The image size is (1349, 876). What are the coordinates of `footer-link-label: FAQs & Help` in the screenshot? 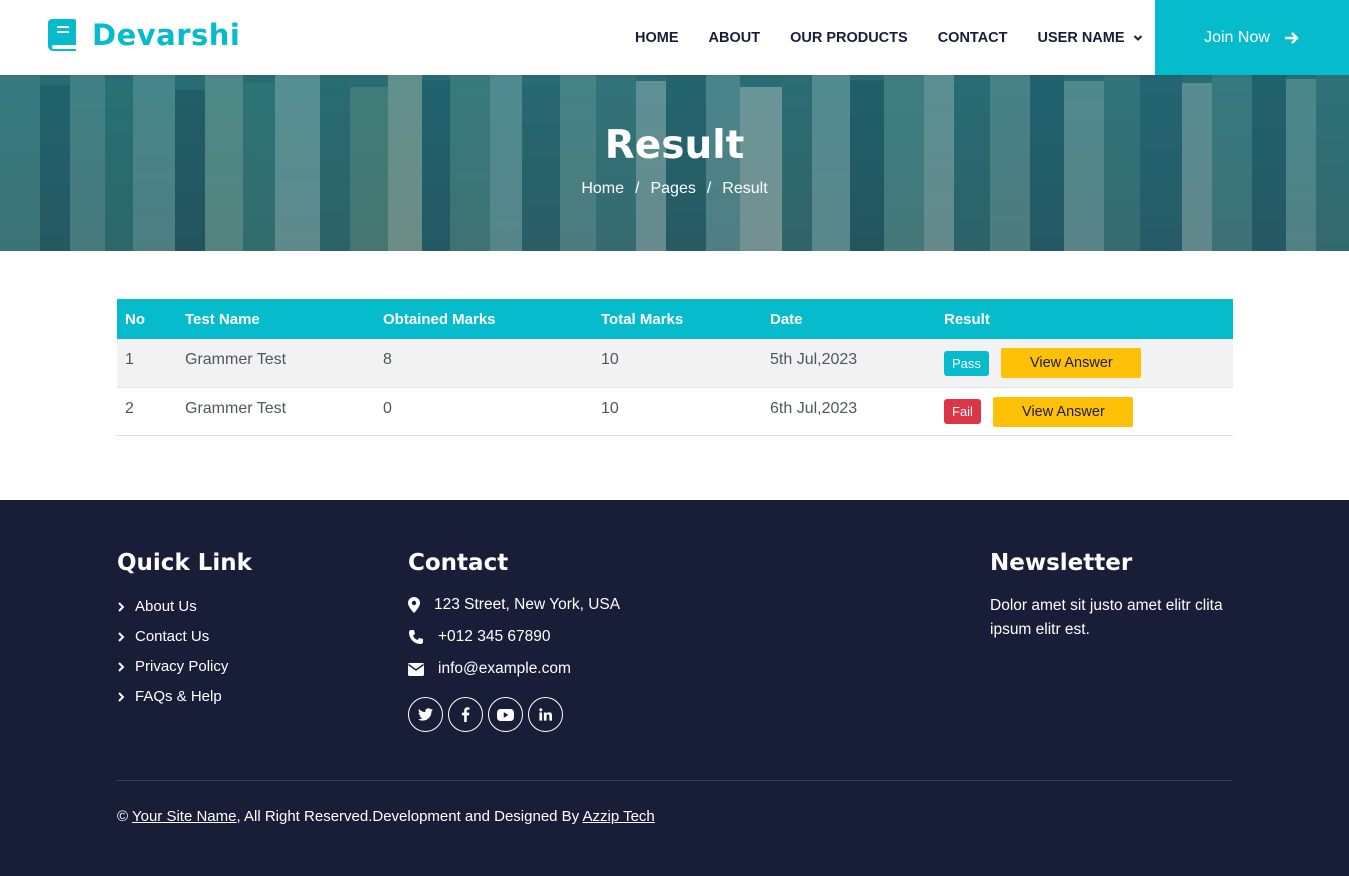 It's located at (178, 696).